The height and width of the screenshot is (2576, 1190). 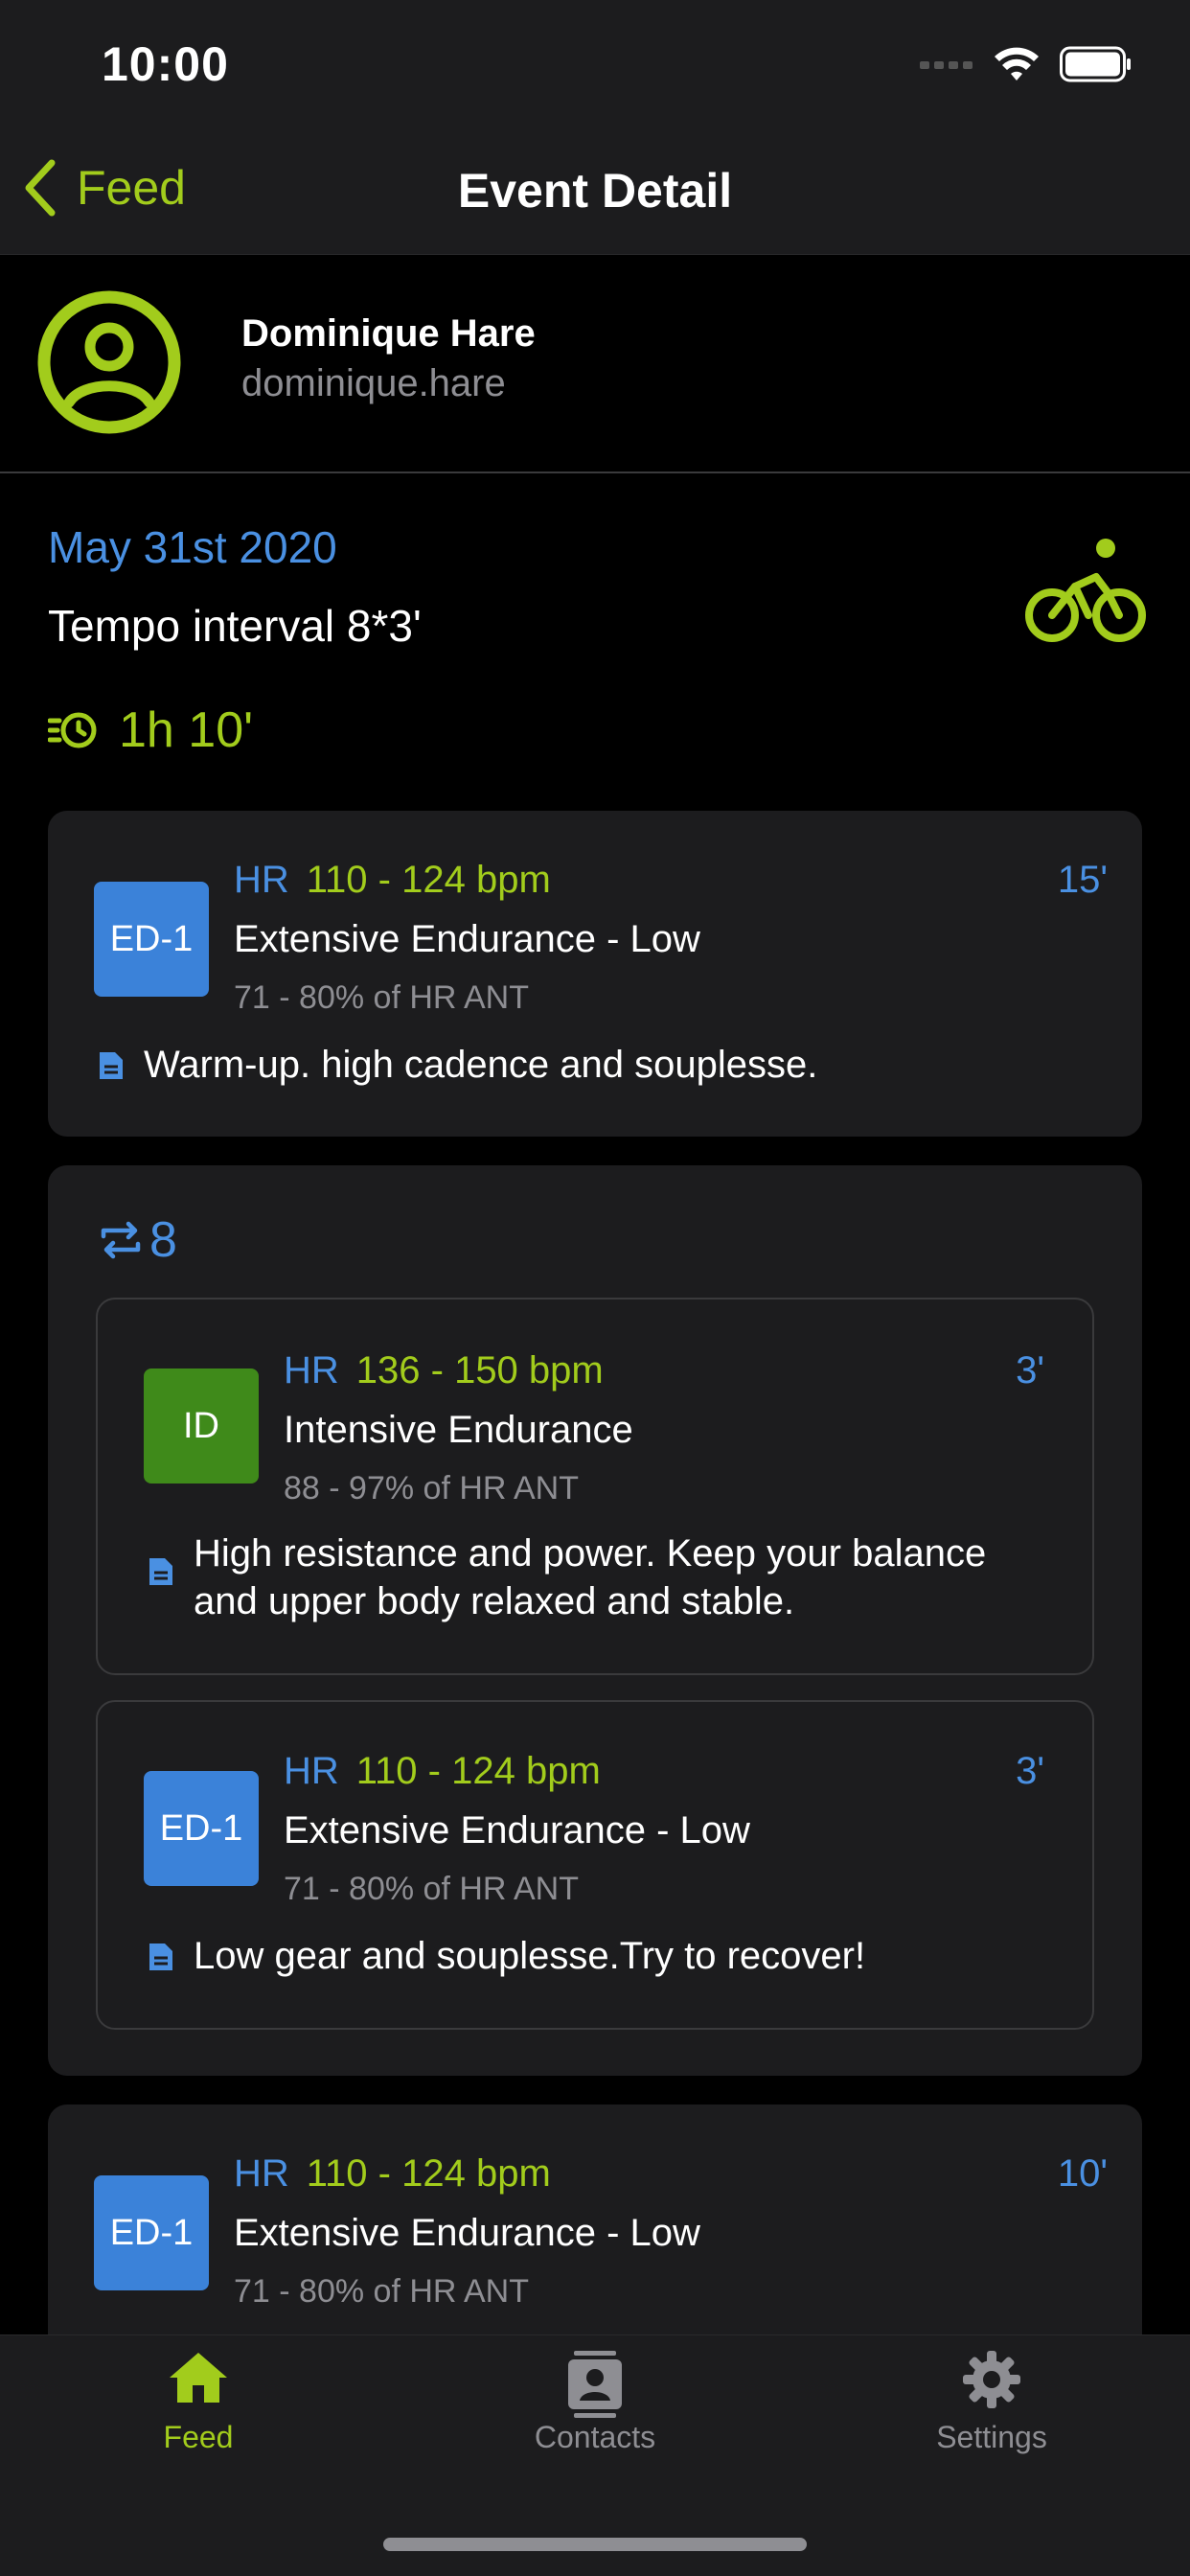 What do you see at coordinates (202, 1426) in the screenshot?
I see `zone-badge: ID` at bounding box center [202, 1426].